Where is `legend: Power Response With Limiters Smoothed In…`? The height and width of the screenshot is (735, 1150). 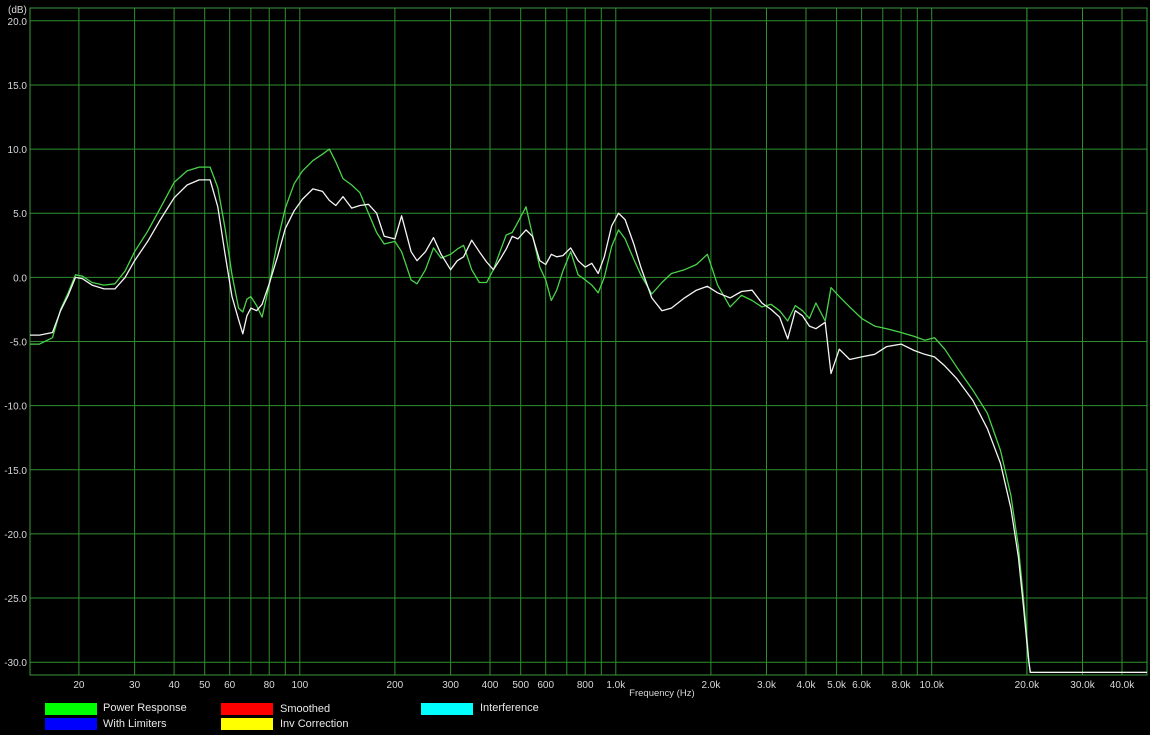 legend: Power Response With Limiters Smoothed In… is located at coordinates (575, 717).